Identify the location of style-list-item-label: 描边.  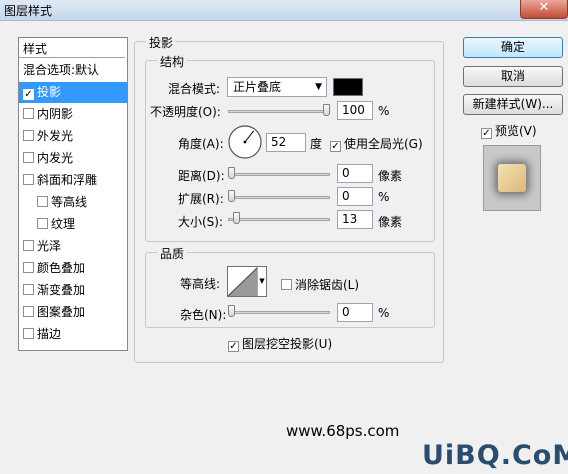
(49, 334).